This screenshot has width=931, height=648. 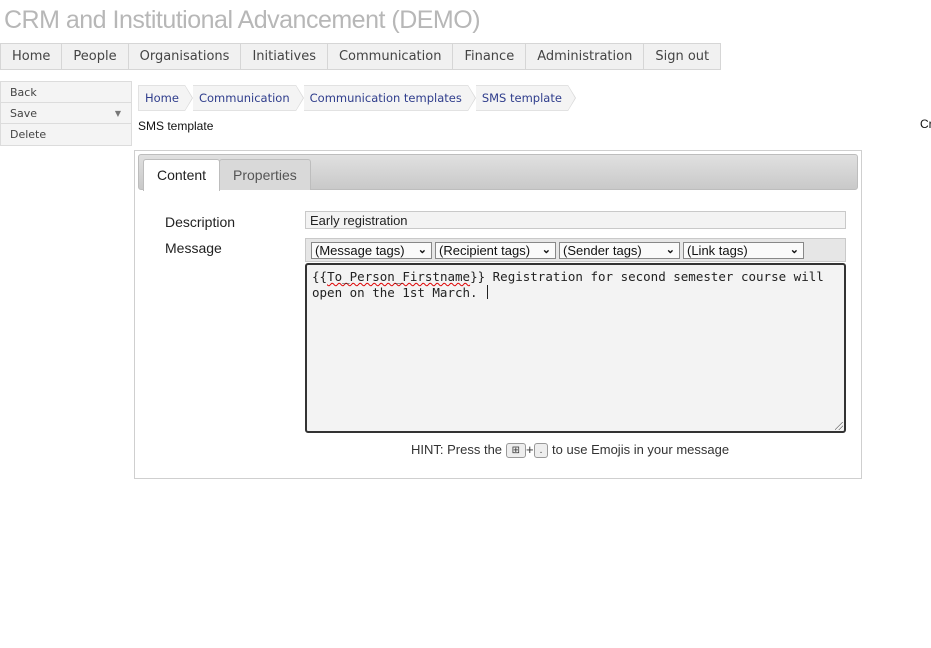 I want to click on nav-administration: Administration, so click(x=585, y=56).